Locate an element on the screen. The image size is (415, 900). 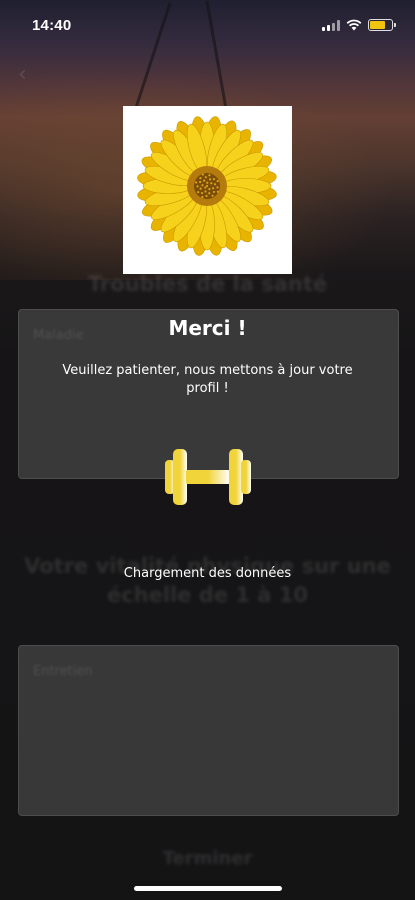
modal-title: Merci ! is located at coordinates (207, 328).